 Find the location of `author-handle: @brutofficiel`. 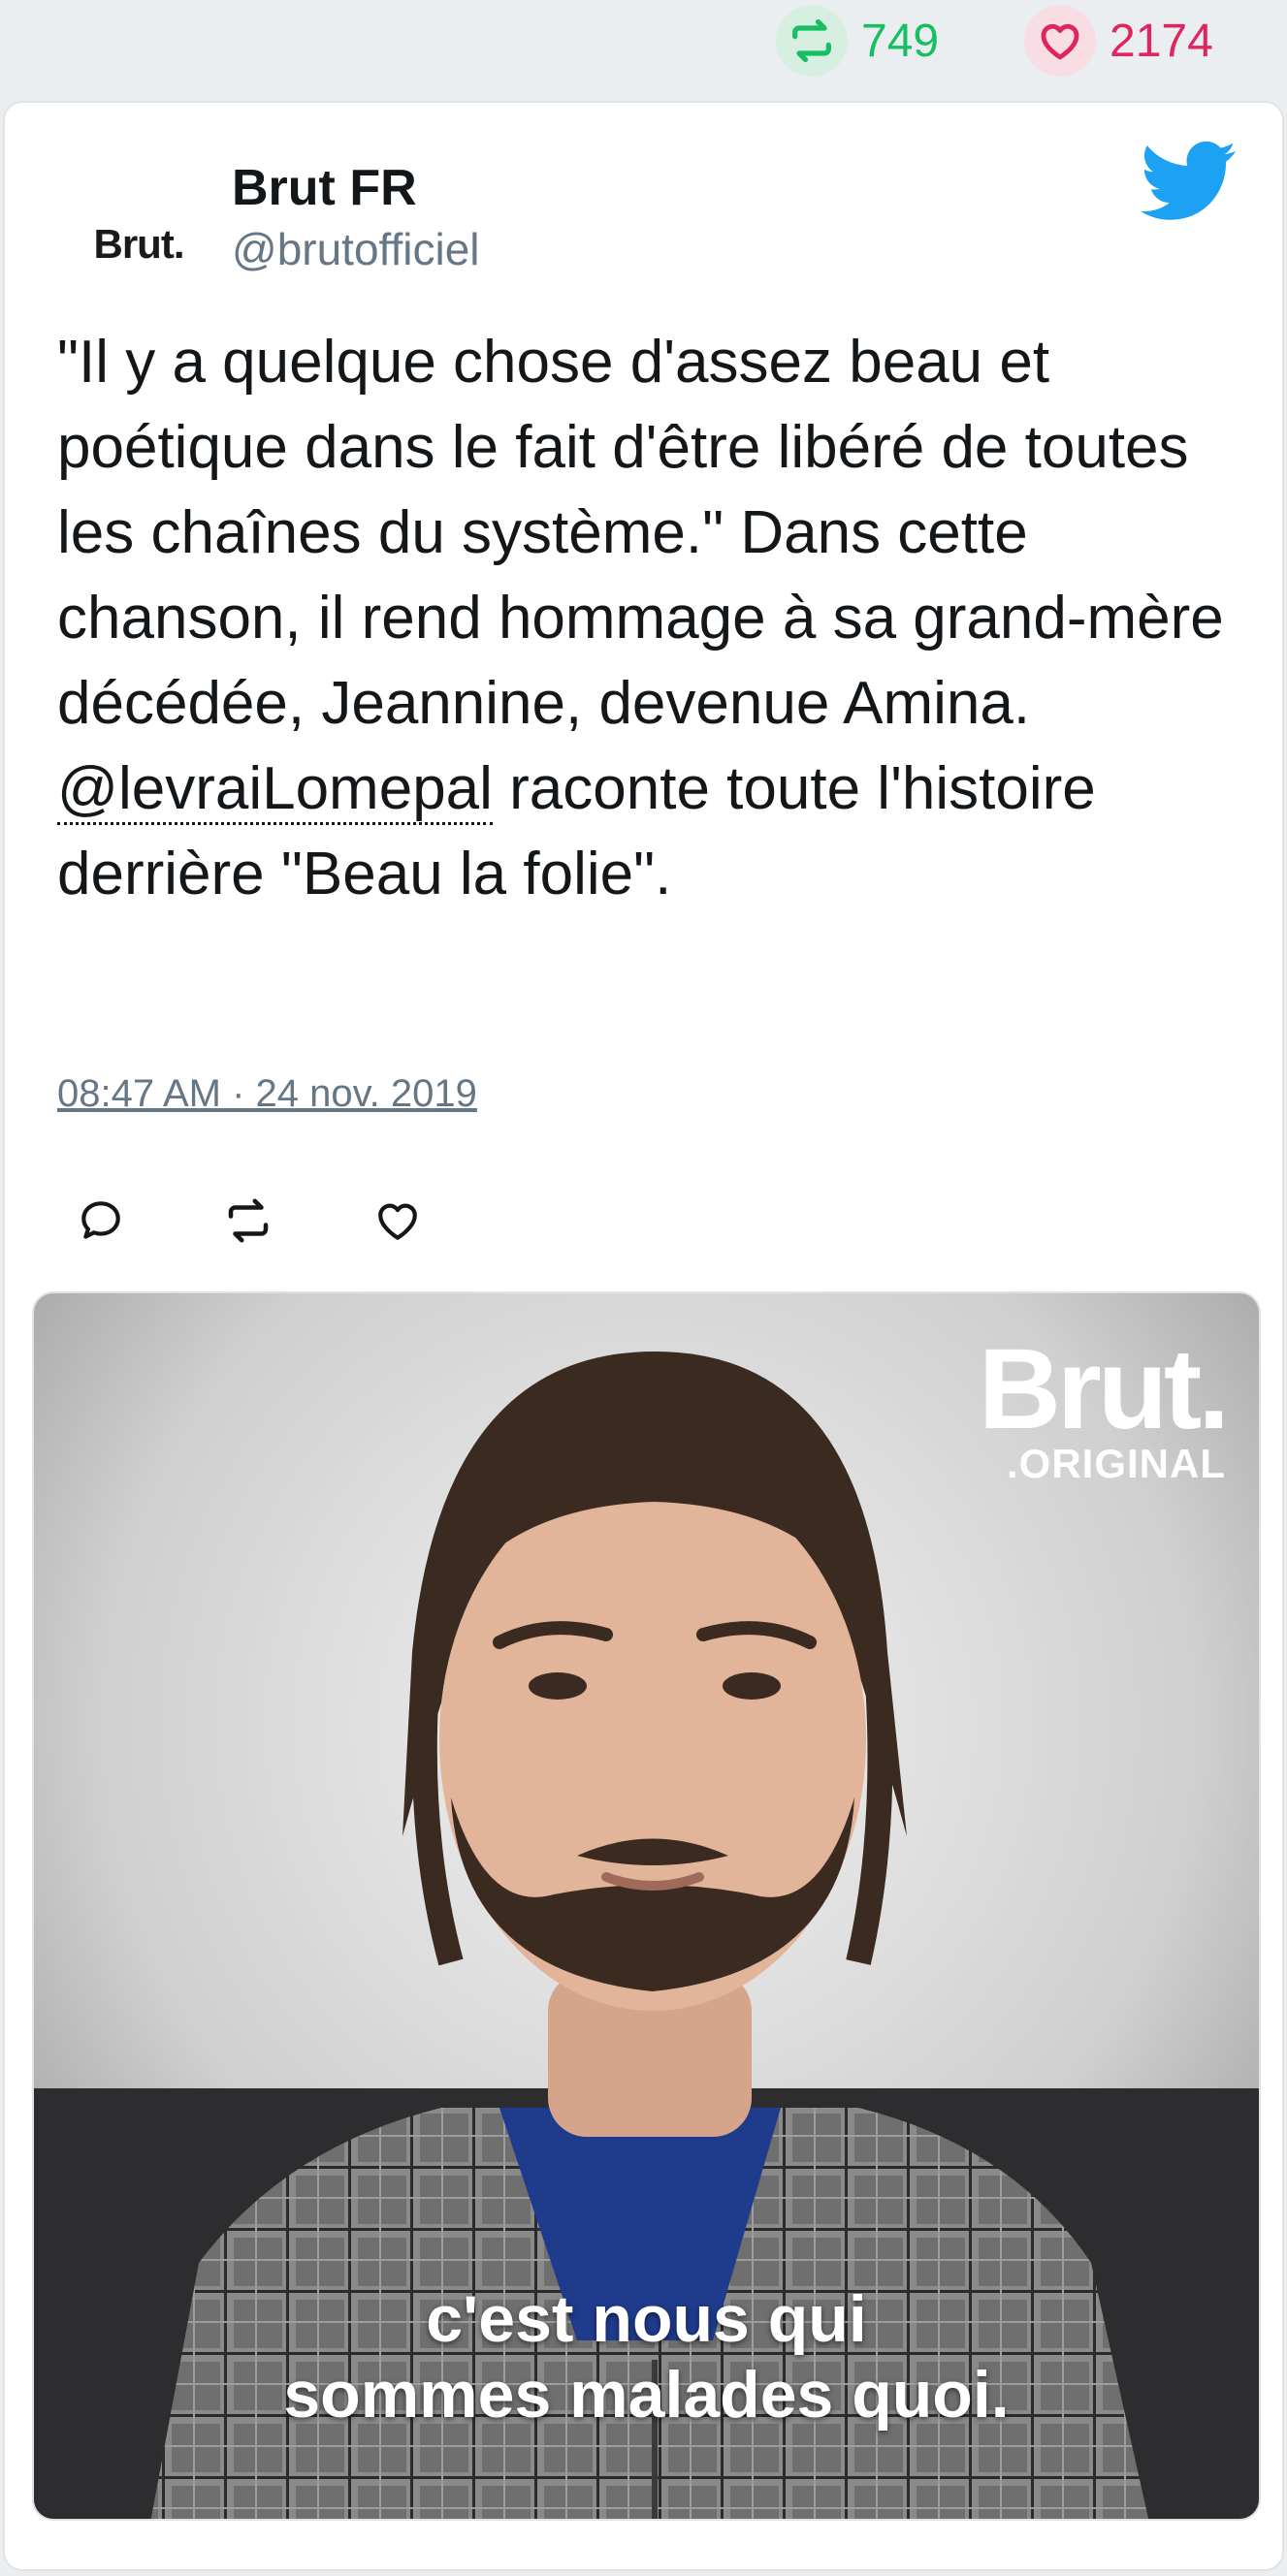

author-handle: @brutofficiel is located at coordinates (356, 249).